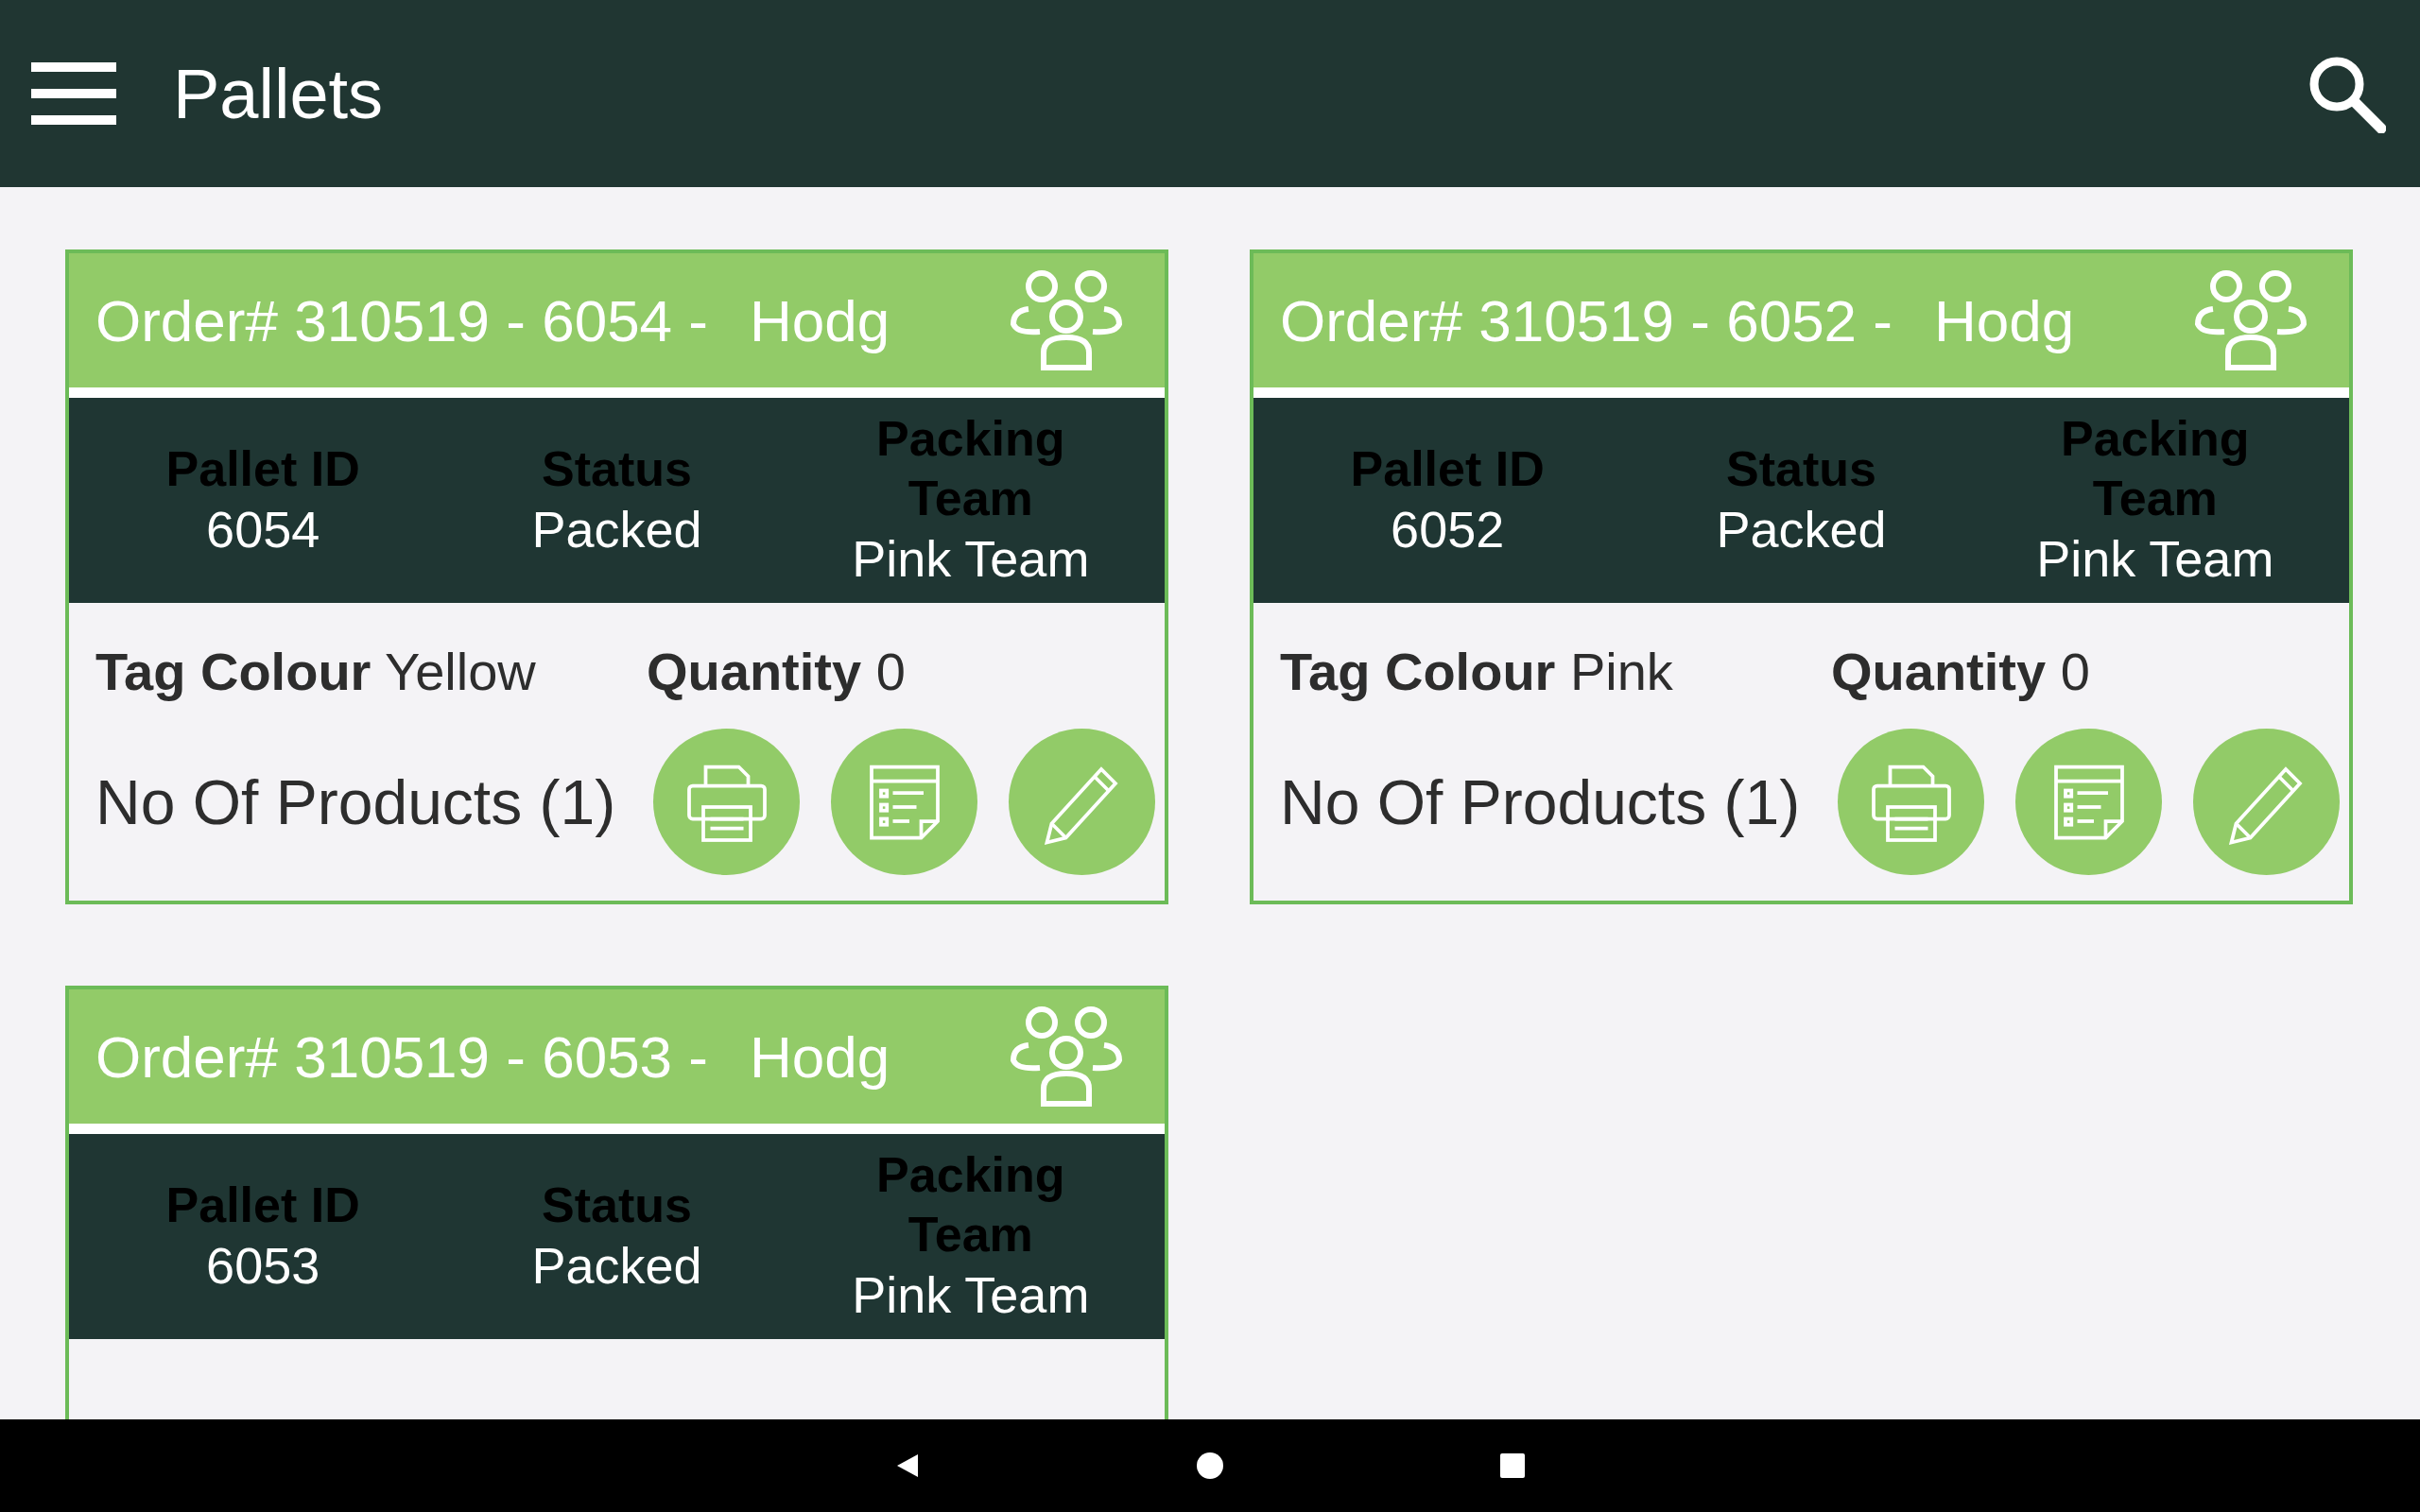 This screenshot has height=1512, width=2420. What do you see at coordinates (1477, 671) in the screenshot?
I see `tag-colour-text: Tag Colour Pink` at bounding box center [1477, 671].